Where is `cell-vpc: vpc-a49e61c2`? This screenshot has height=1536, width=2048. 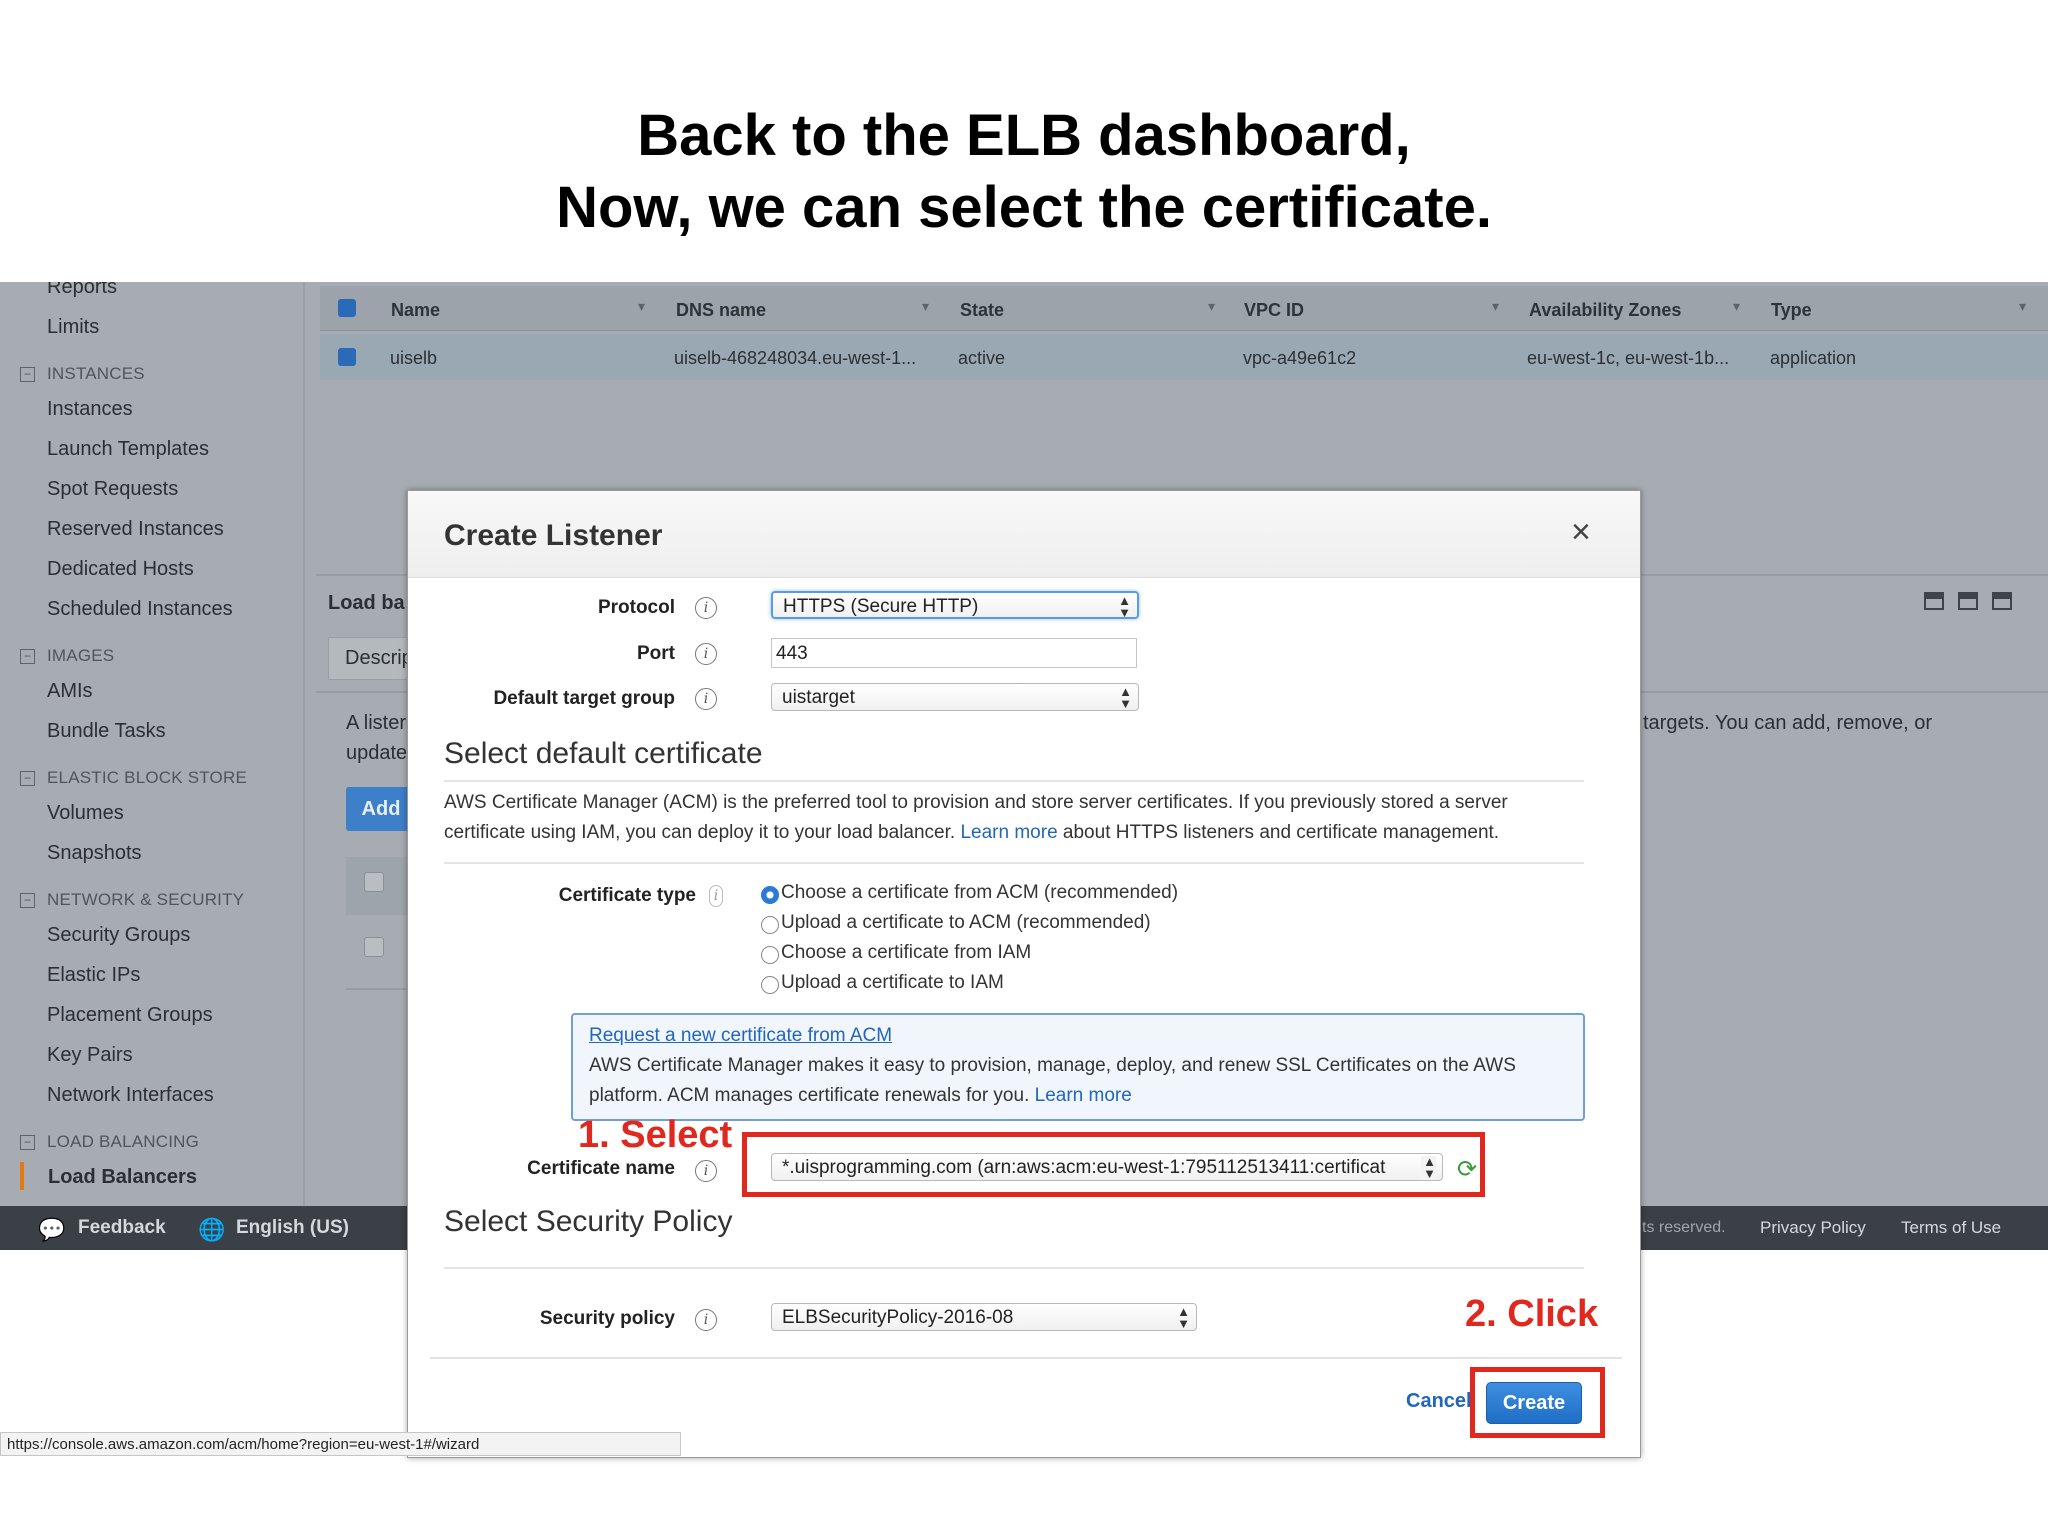
cell-vpc: vpc-a49e61c2 is located at coordinates (1300, 358).